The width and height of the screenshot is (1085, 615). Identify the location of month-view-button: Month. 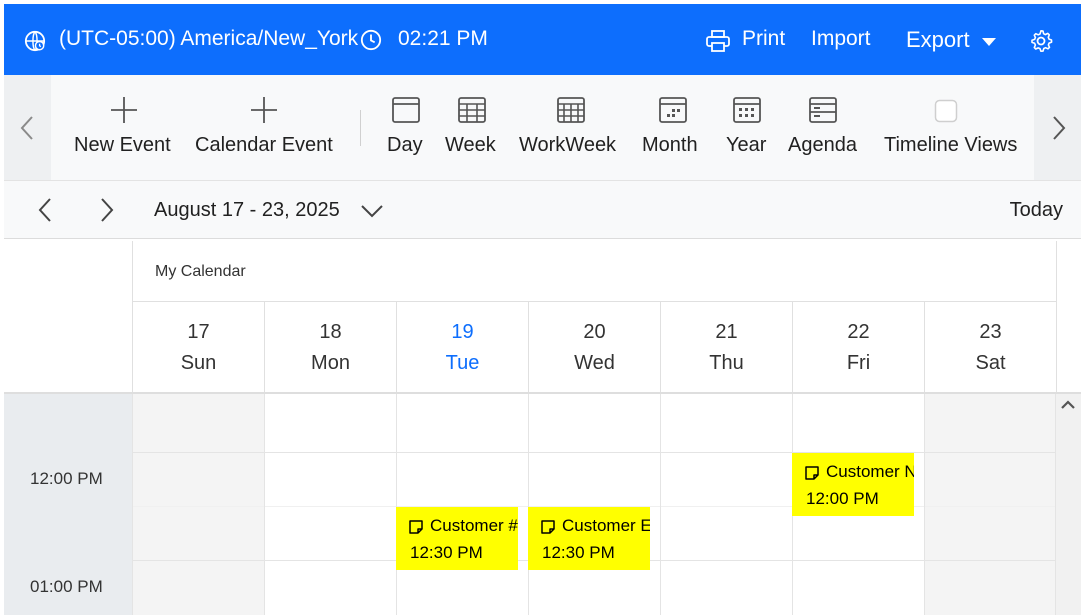
(674, 127).